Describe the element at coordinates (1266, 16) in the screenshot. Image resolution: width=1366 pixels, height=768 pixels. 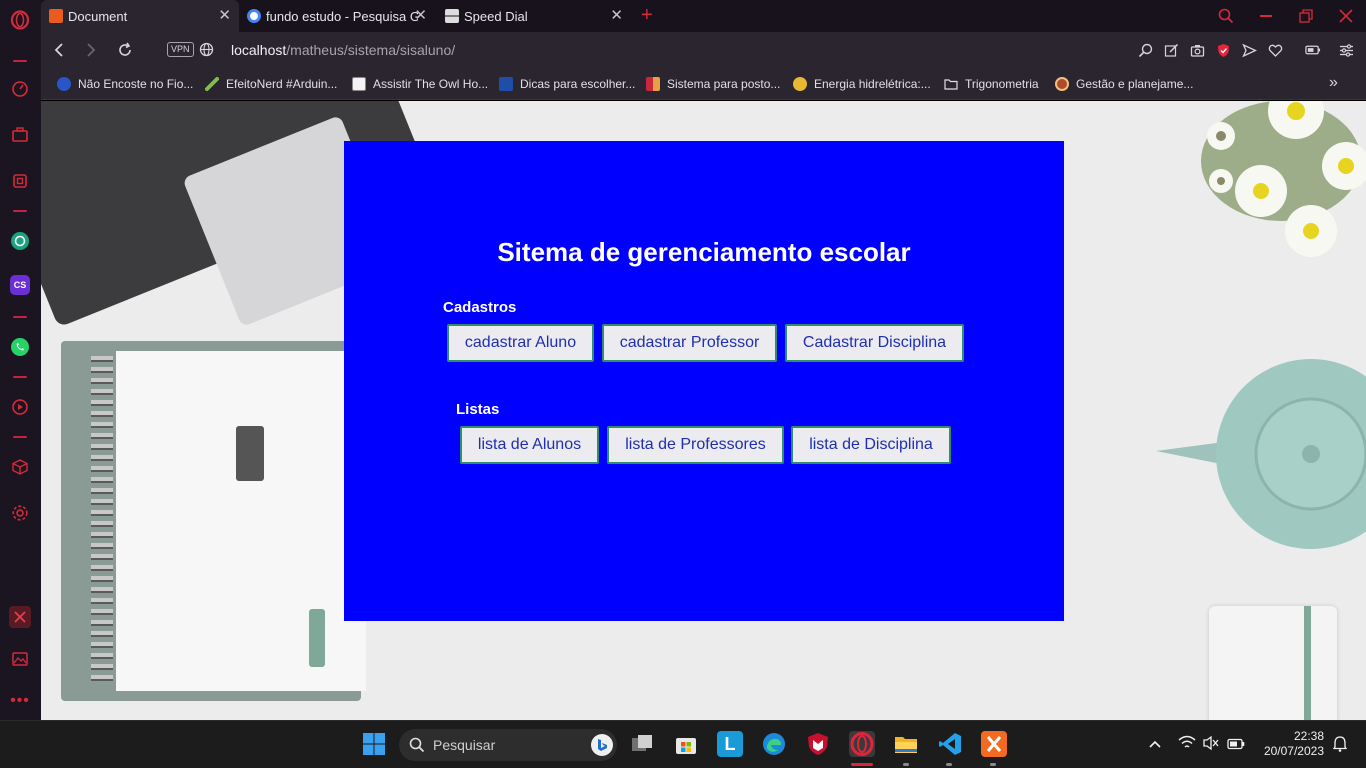
I see `minimize-icon` at that location.